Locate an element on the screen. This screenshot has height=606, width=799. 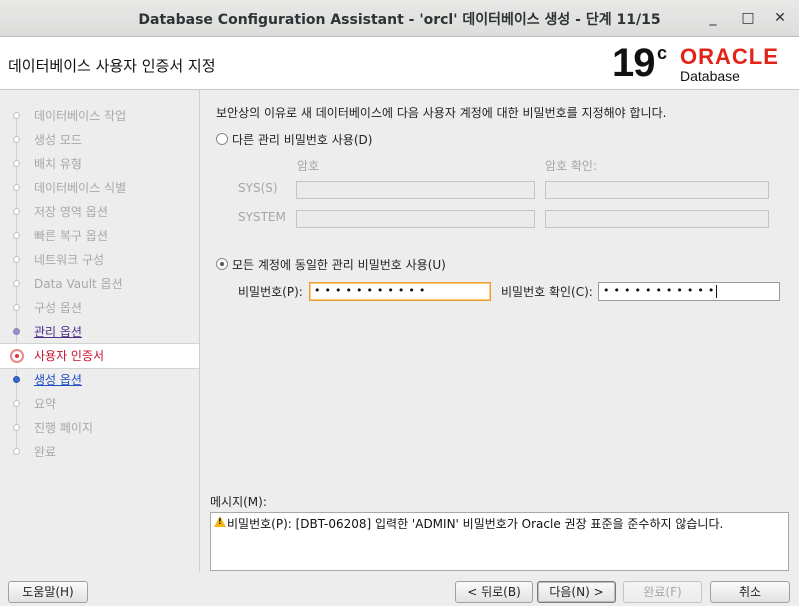
current-step-icon is located at coordinates (17, 356).